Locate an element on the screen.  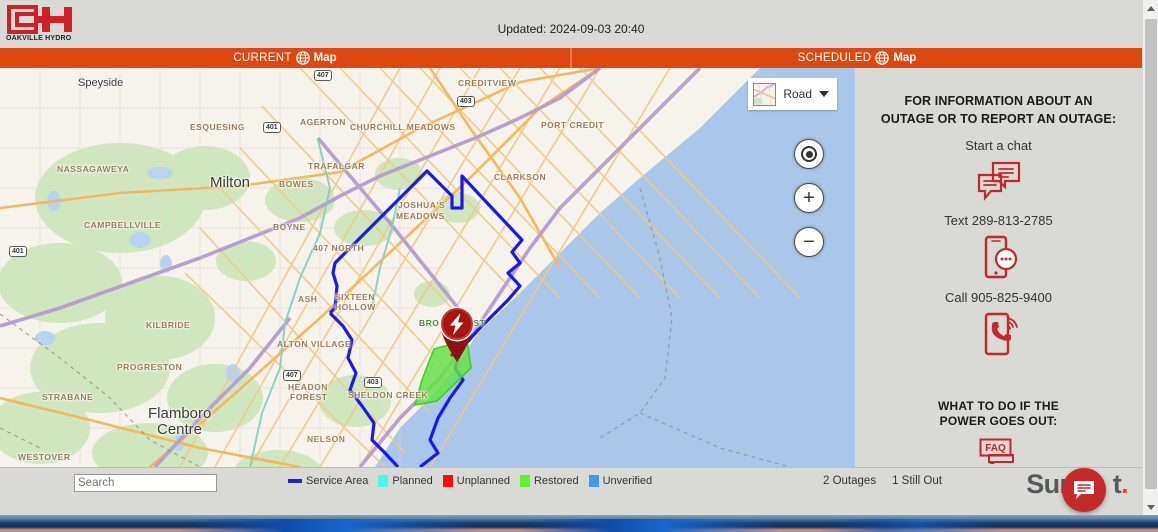
legend-item-unplanned: Unplanned is located at coordinates (476, 481).